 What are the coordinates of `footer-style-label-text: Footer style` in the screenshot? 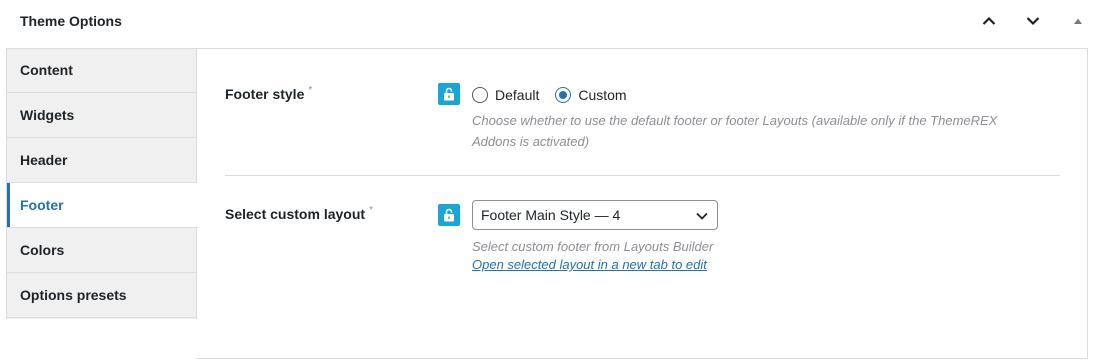 It's located at (265, 94).